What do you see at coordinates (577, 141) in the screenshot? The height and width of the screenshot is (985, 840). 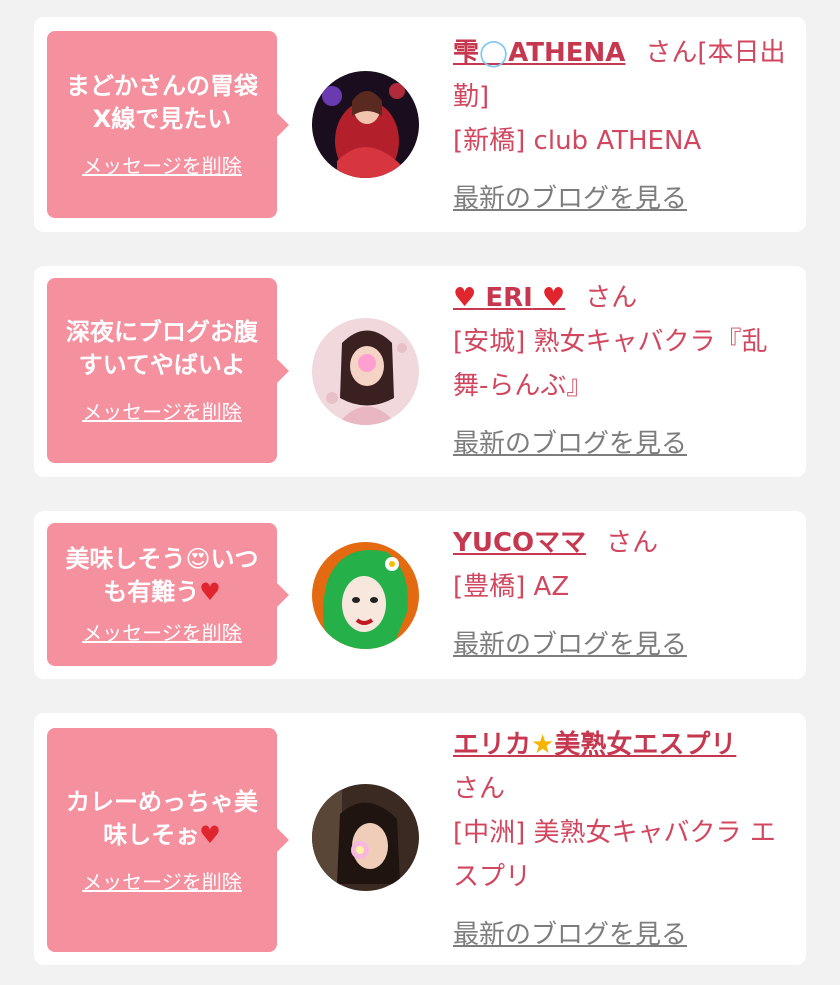 I see `shop-name: [新橋] club ATHENA` at bounding box center [577, 141].